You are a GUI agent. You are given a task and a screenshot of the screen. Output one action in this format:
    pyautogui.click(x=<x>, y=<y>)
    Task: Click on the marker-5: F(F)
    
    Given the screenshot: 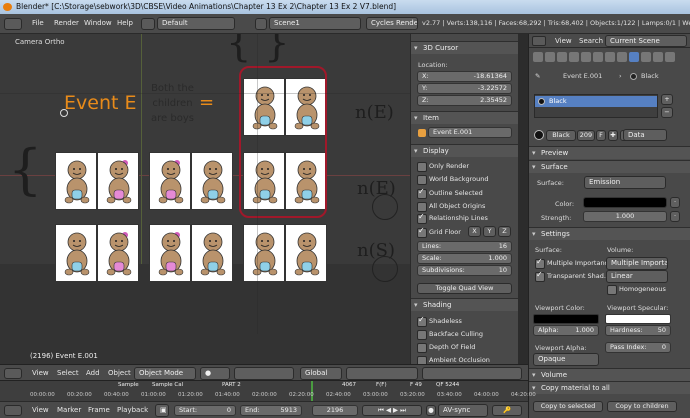 What is the action you would take?
    pyautogui.click(x=381, y=385)
    